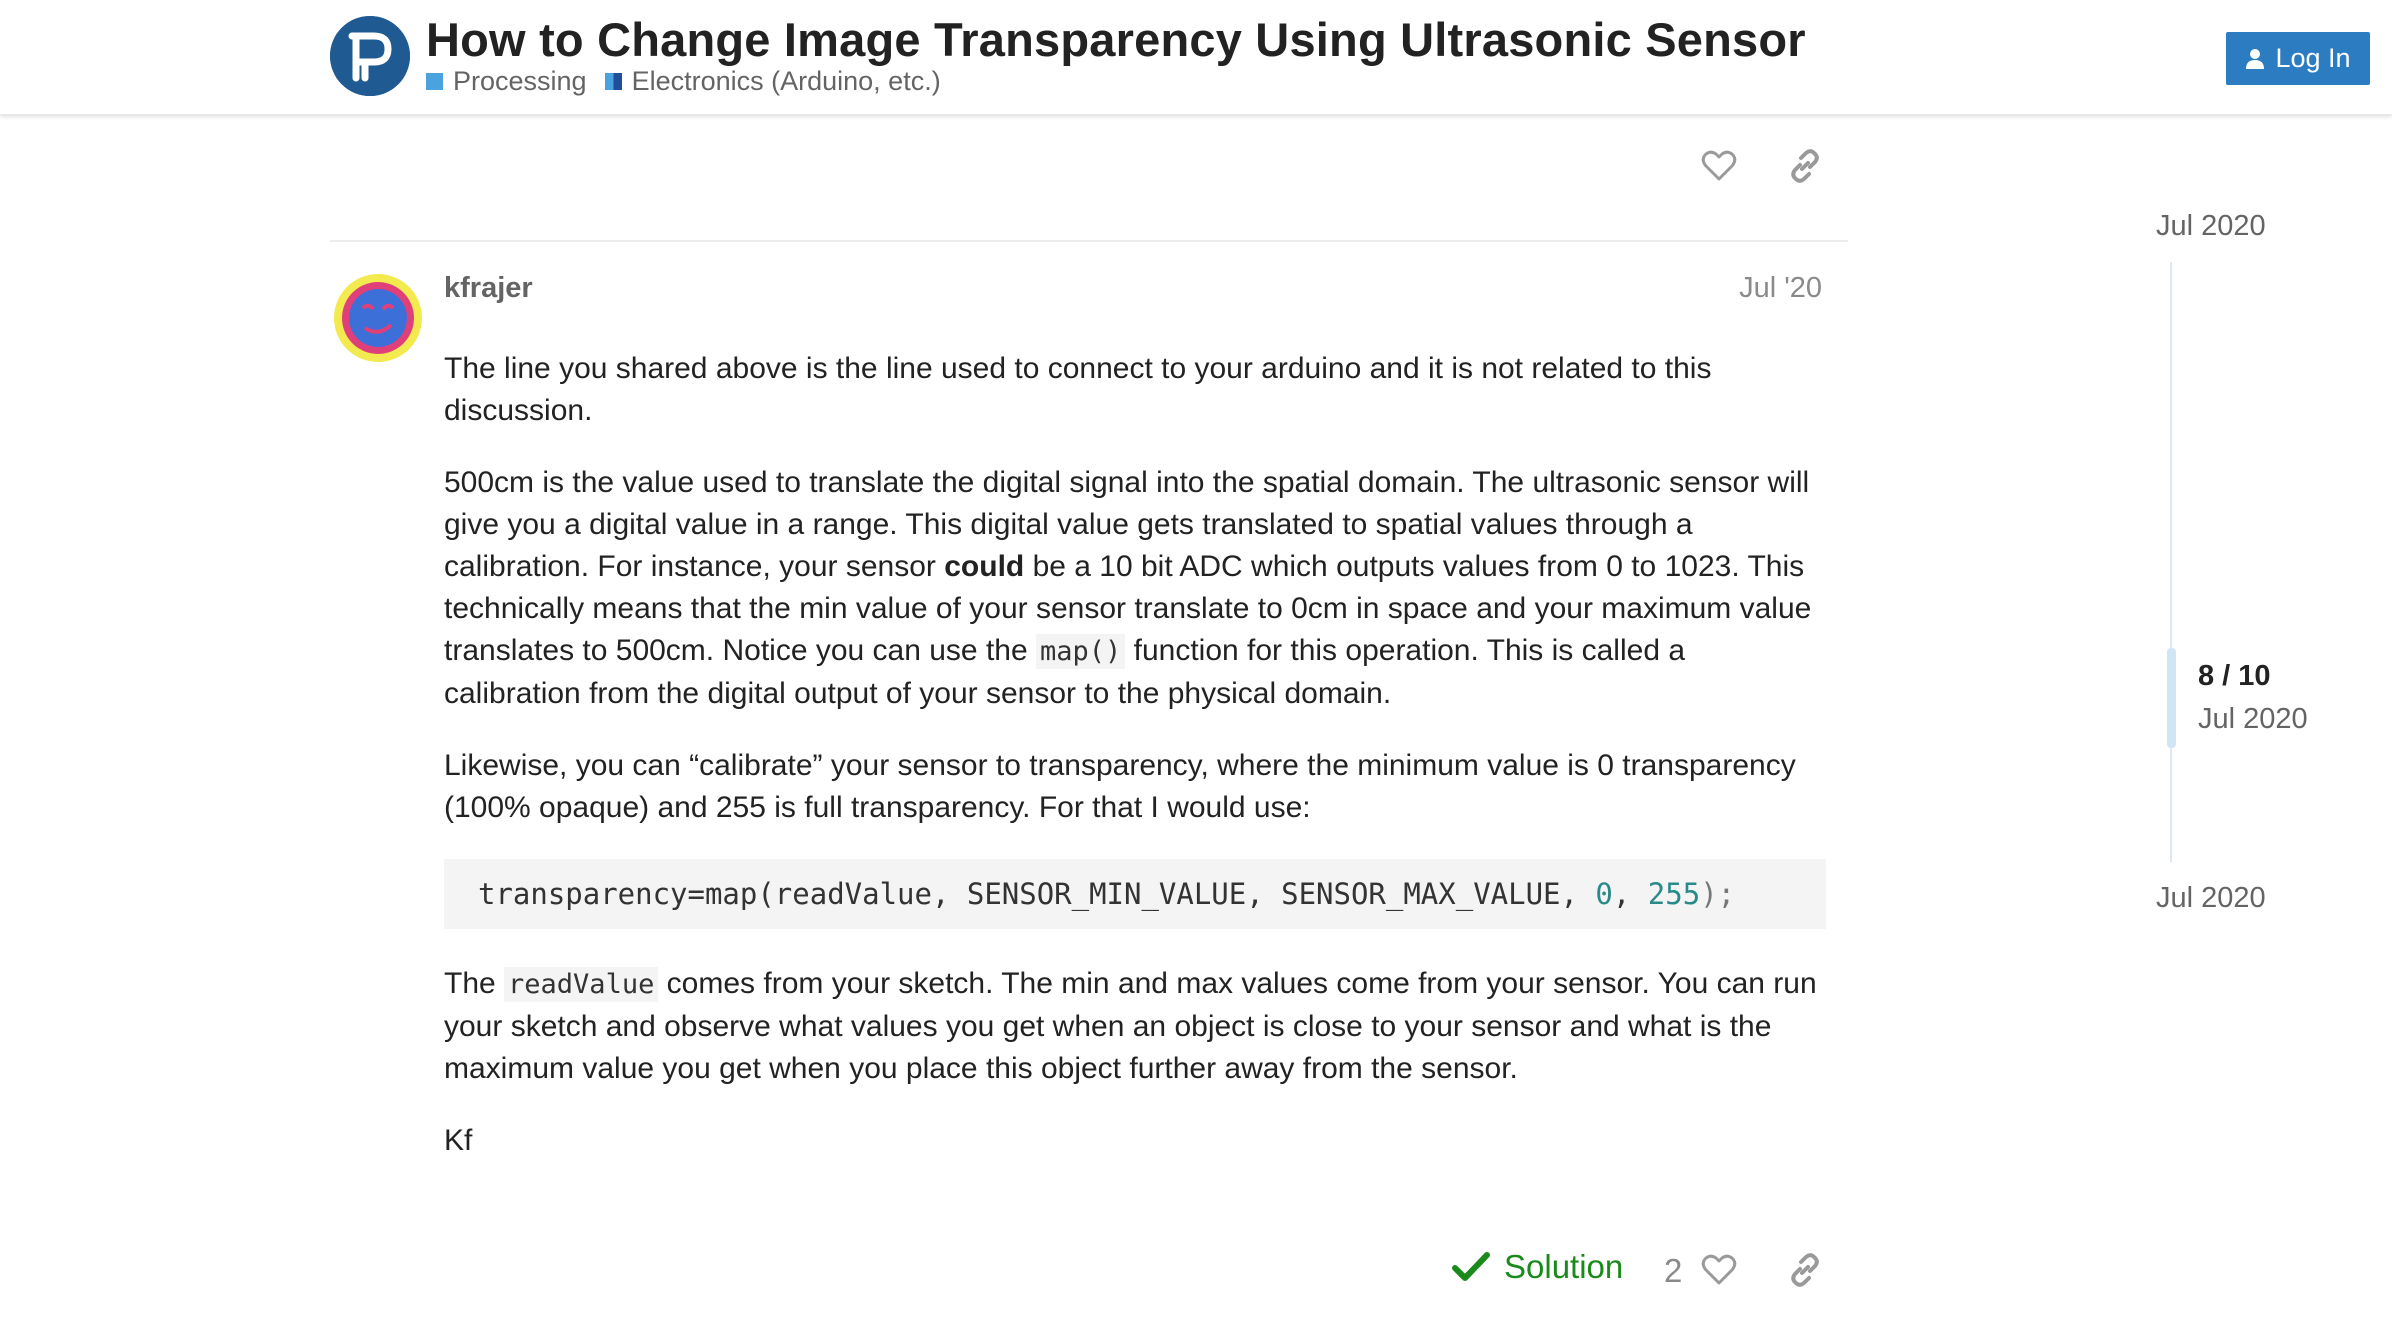 The image size is (2392, 1320). Describe the element at coordinates (1471, 1266) in the screenshot. I see `check-icon` at that location.